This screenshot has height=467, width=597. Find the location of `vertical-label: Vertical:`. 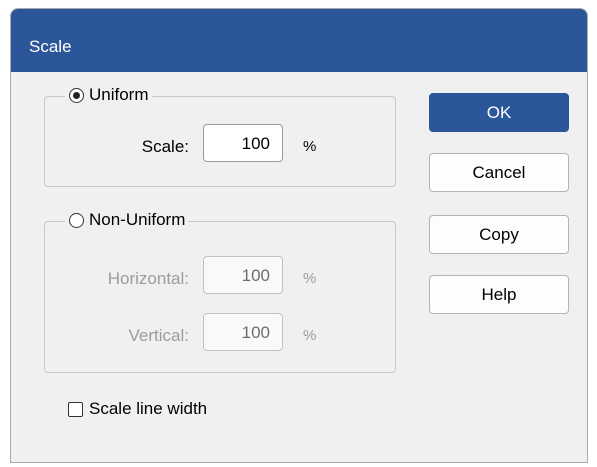

vertical-label: Vertical: is located at coordinates (158, 335).